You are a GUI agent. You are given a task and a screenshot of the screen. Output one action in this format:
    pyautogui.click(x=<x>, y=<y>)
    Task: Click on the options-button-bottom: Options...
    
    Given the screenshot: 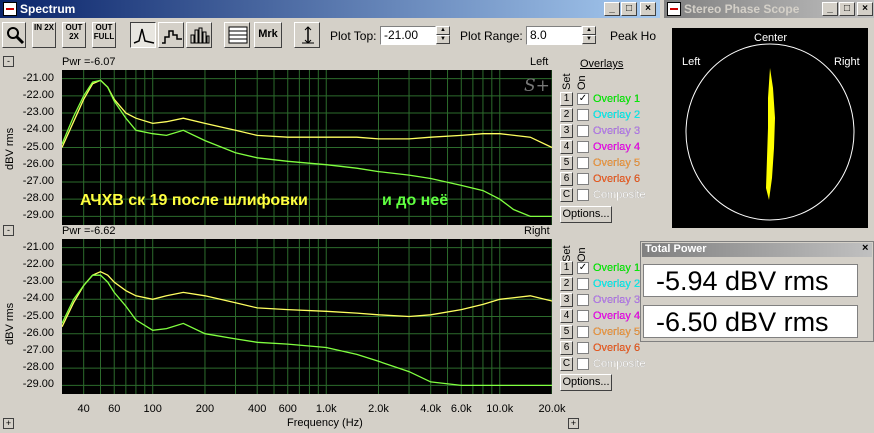 What is the action you would take?
    pyautogui.click(x=586, y=382)
    